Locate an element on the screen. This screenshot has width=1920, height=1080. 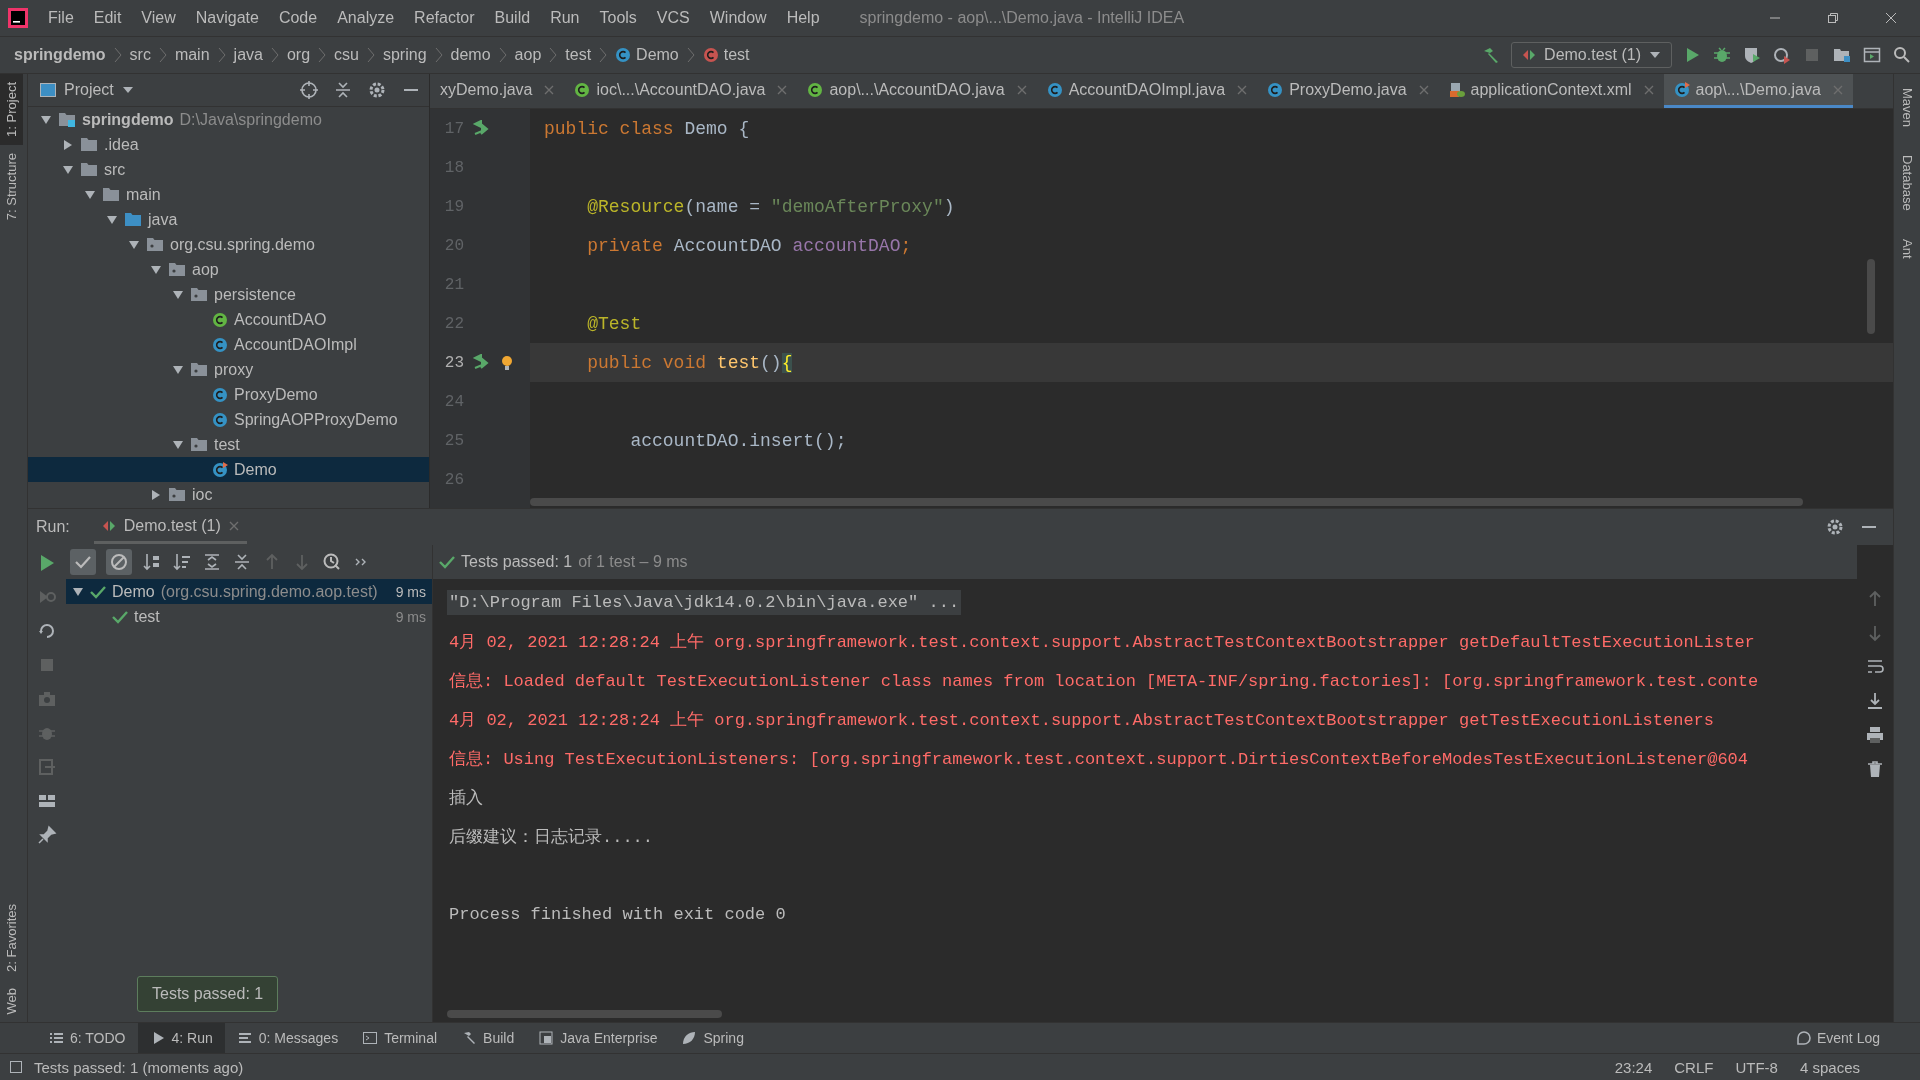
sort-alphabetically-icon is located at coordinates (152, 562).